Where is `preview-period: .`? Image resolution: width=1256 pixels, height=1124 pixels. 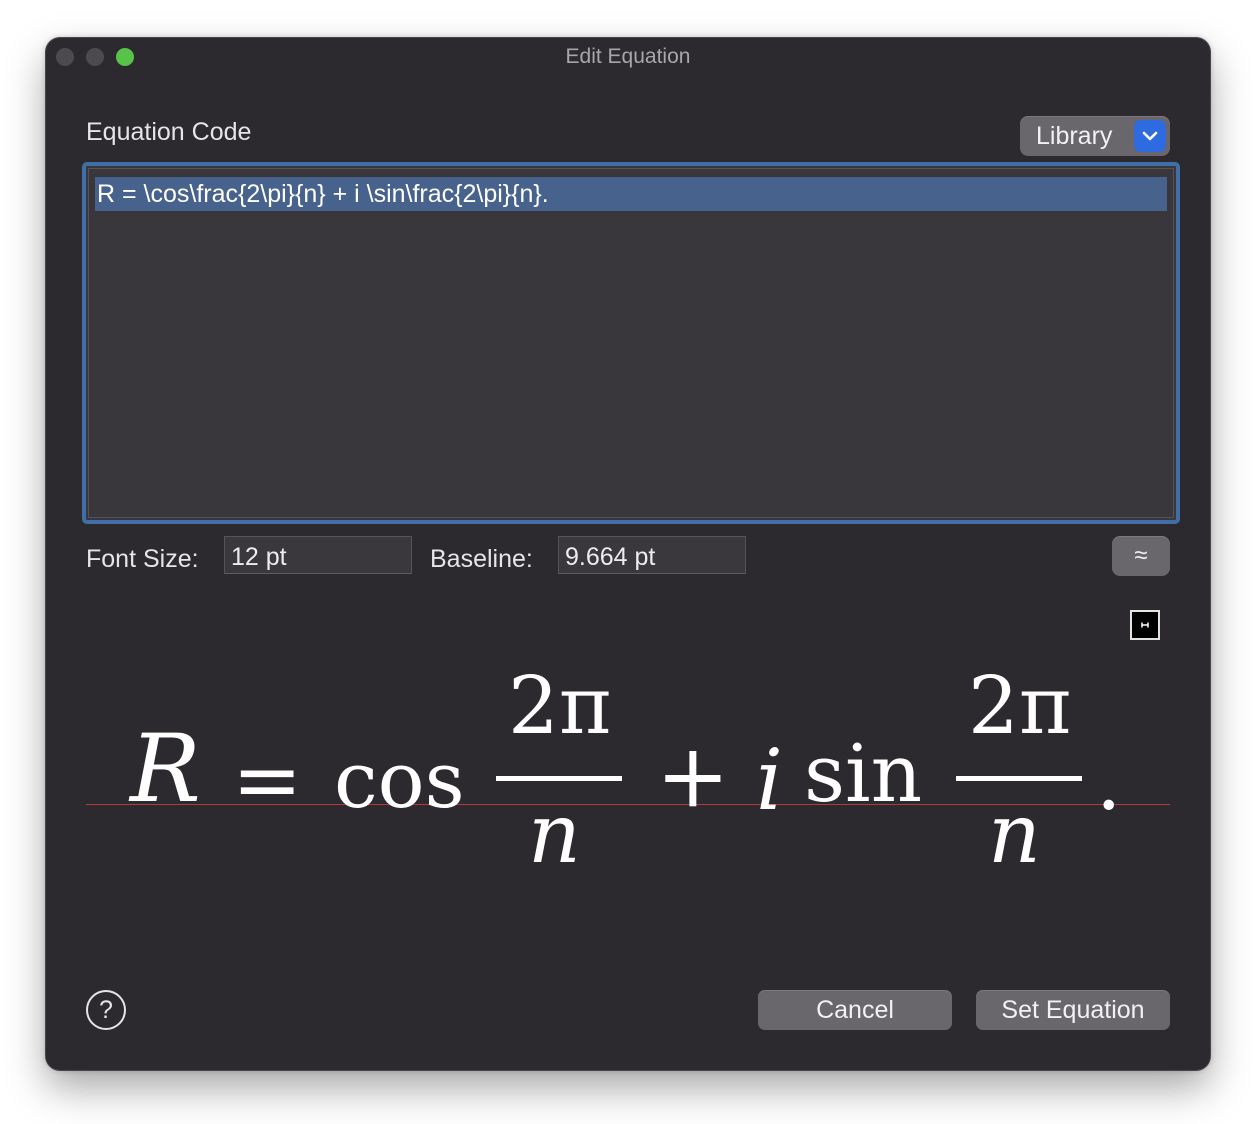
preview-period: . is located at coordinates (1109, 781).